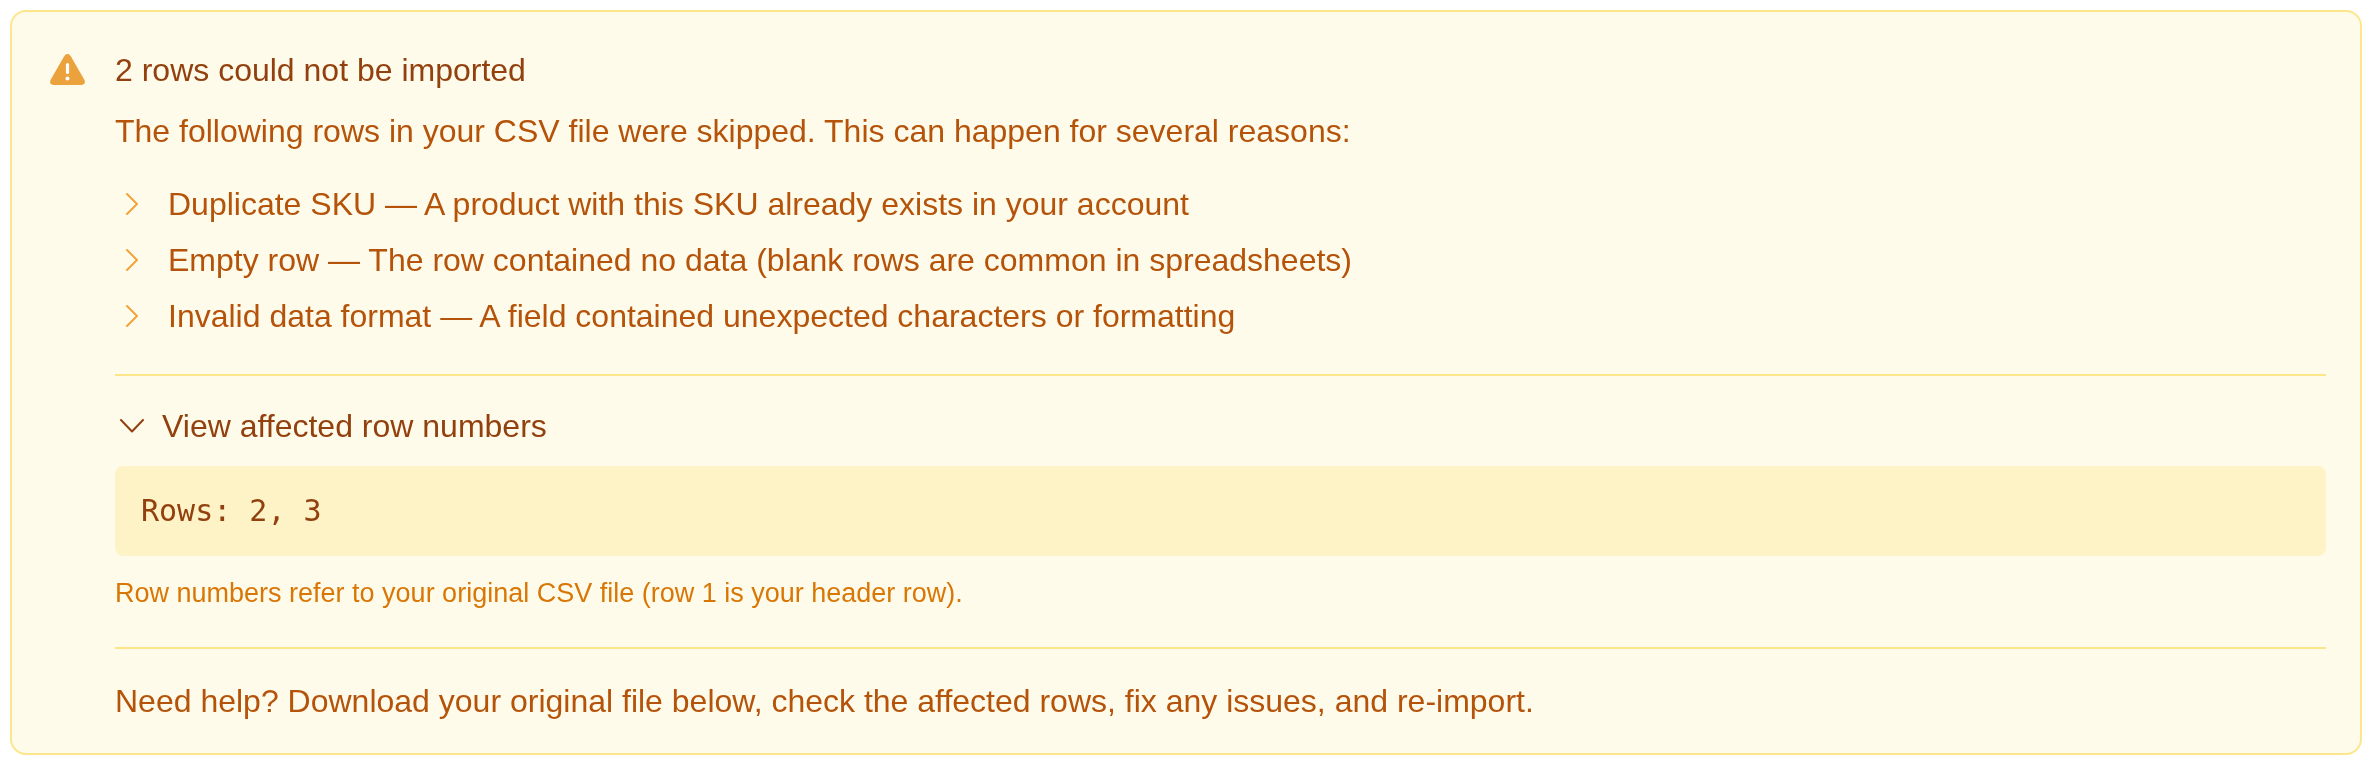 This screenshot has height=766, width=2372. I want to click on reason-text: Invalid data format — A field contained unexpected characters or formatting, so click(702, 316).